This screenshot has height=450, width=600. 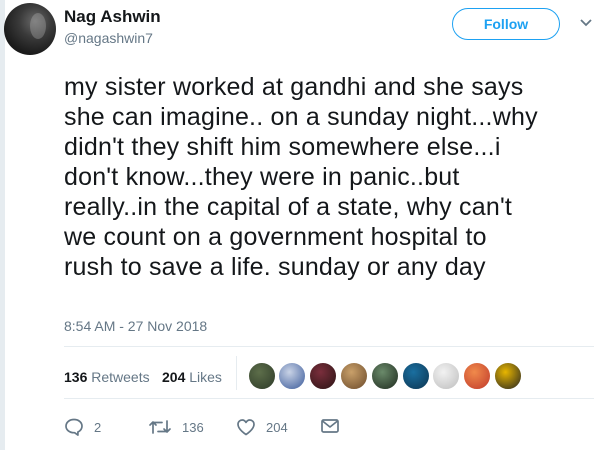 I want to click on likes-stat: 204 Likes, so click(x=192, y=377).